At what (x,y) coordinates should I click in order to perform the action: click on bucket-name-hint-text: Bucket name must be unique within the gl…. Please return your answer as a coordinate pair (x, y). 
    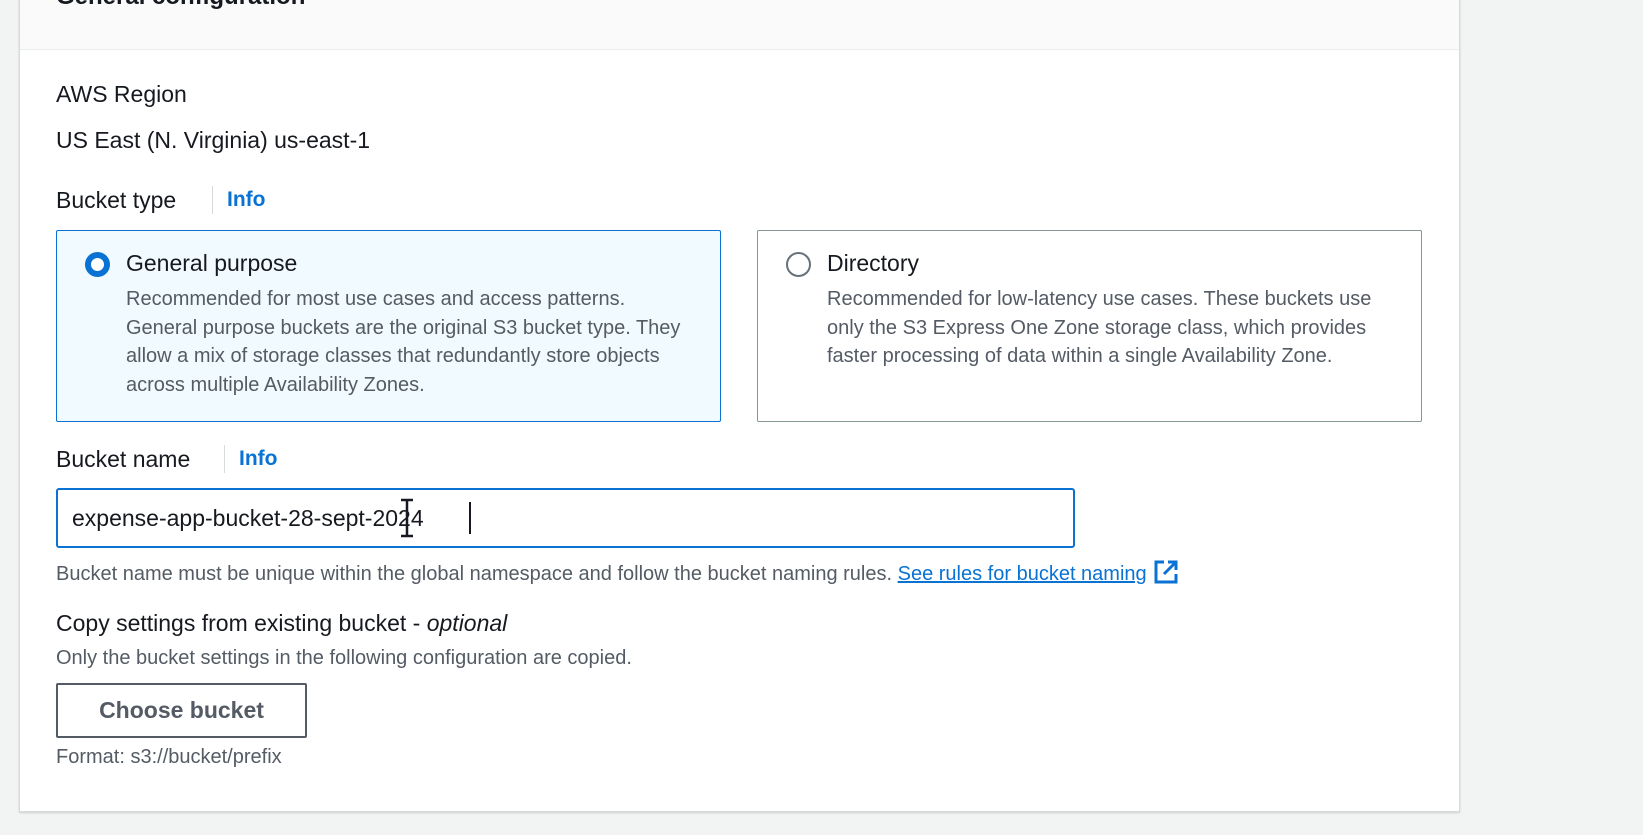
    Looking at the image, I should click on (474, 574).